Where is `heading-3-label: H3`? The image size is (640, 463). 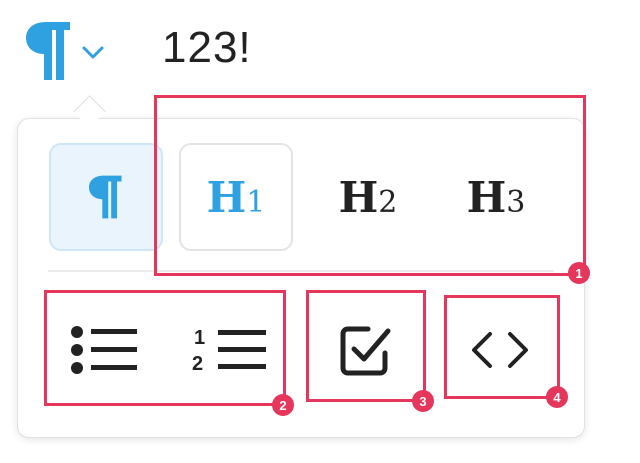
heading-3-label: H3 is located at coordinates (496, 197).